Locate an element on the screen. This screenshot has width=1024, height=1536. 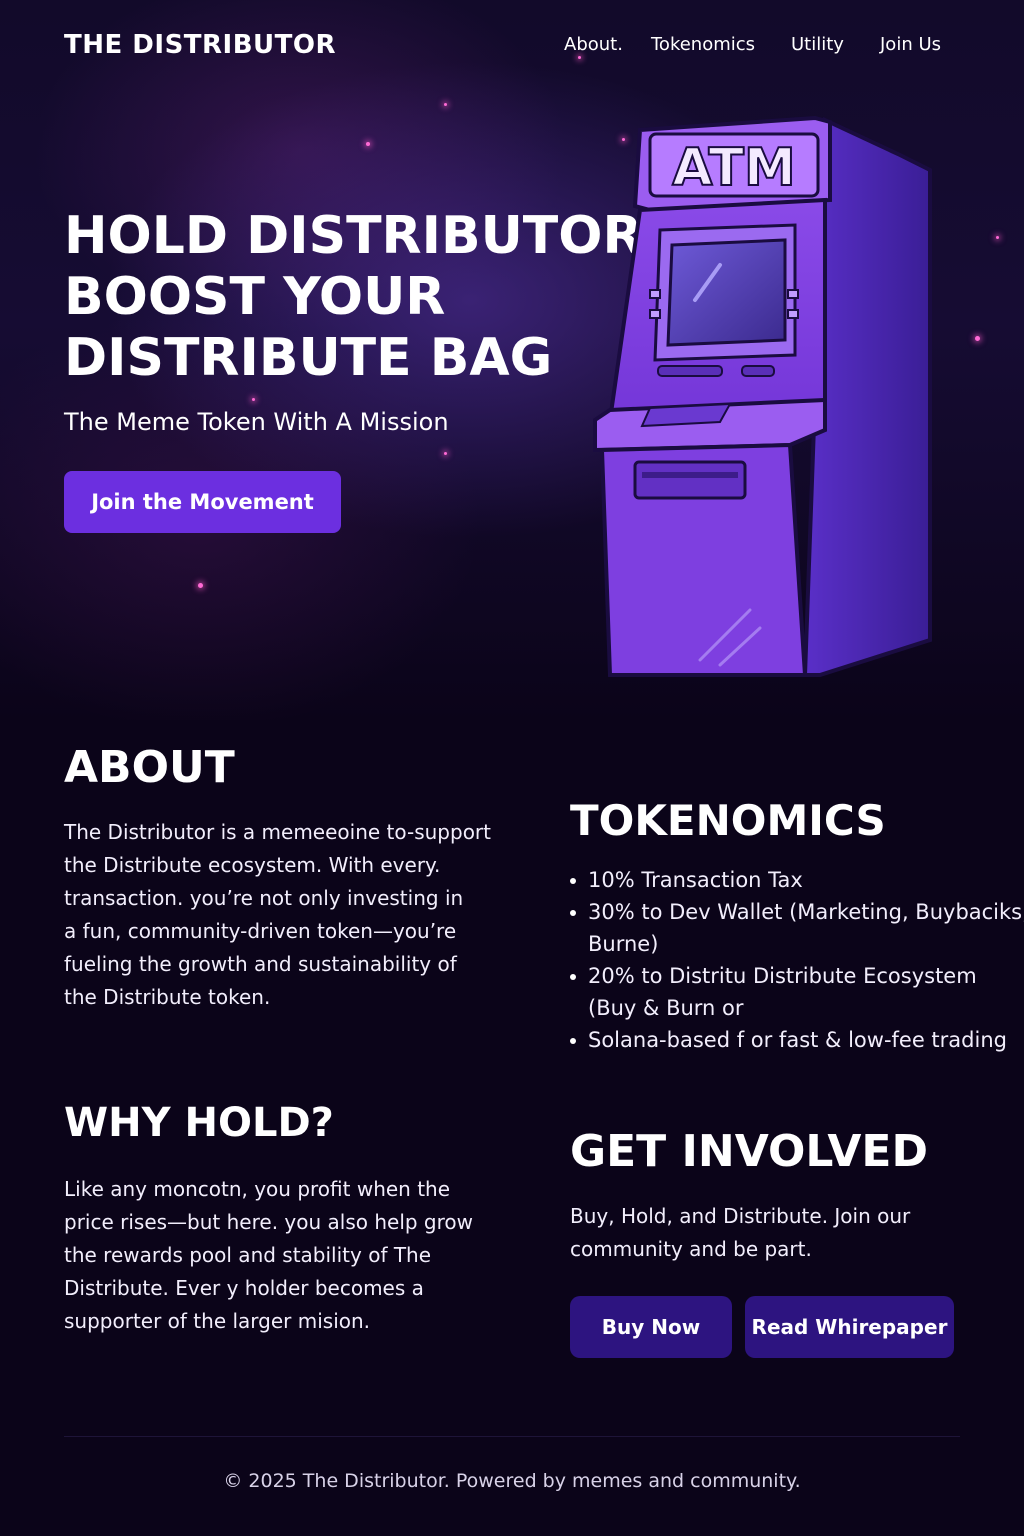
nav-link-utility: Utility is located at coordinates (817, 44).